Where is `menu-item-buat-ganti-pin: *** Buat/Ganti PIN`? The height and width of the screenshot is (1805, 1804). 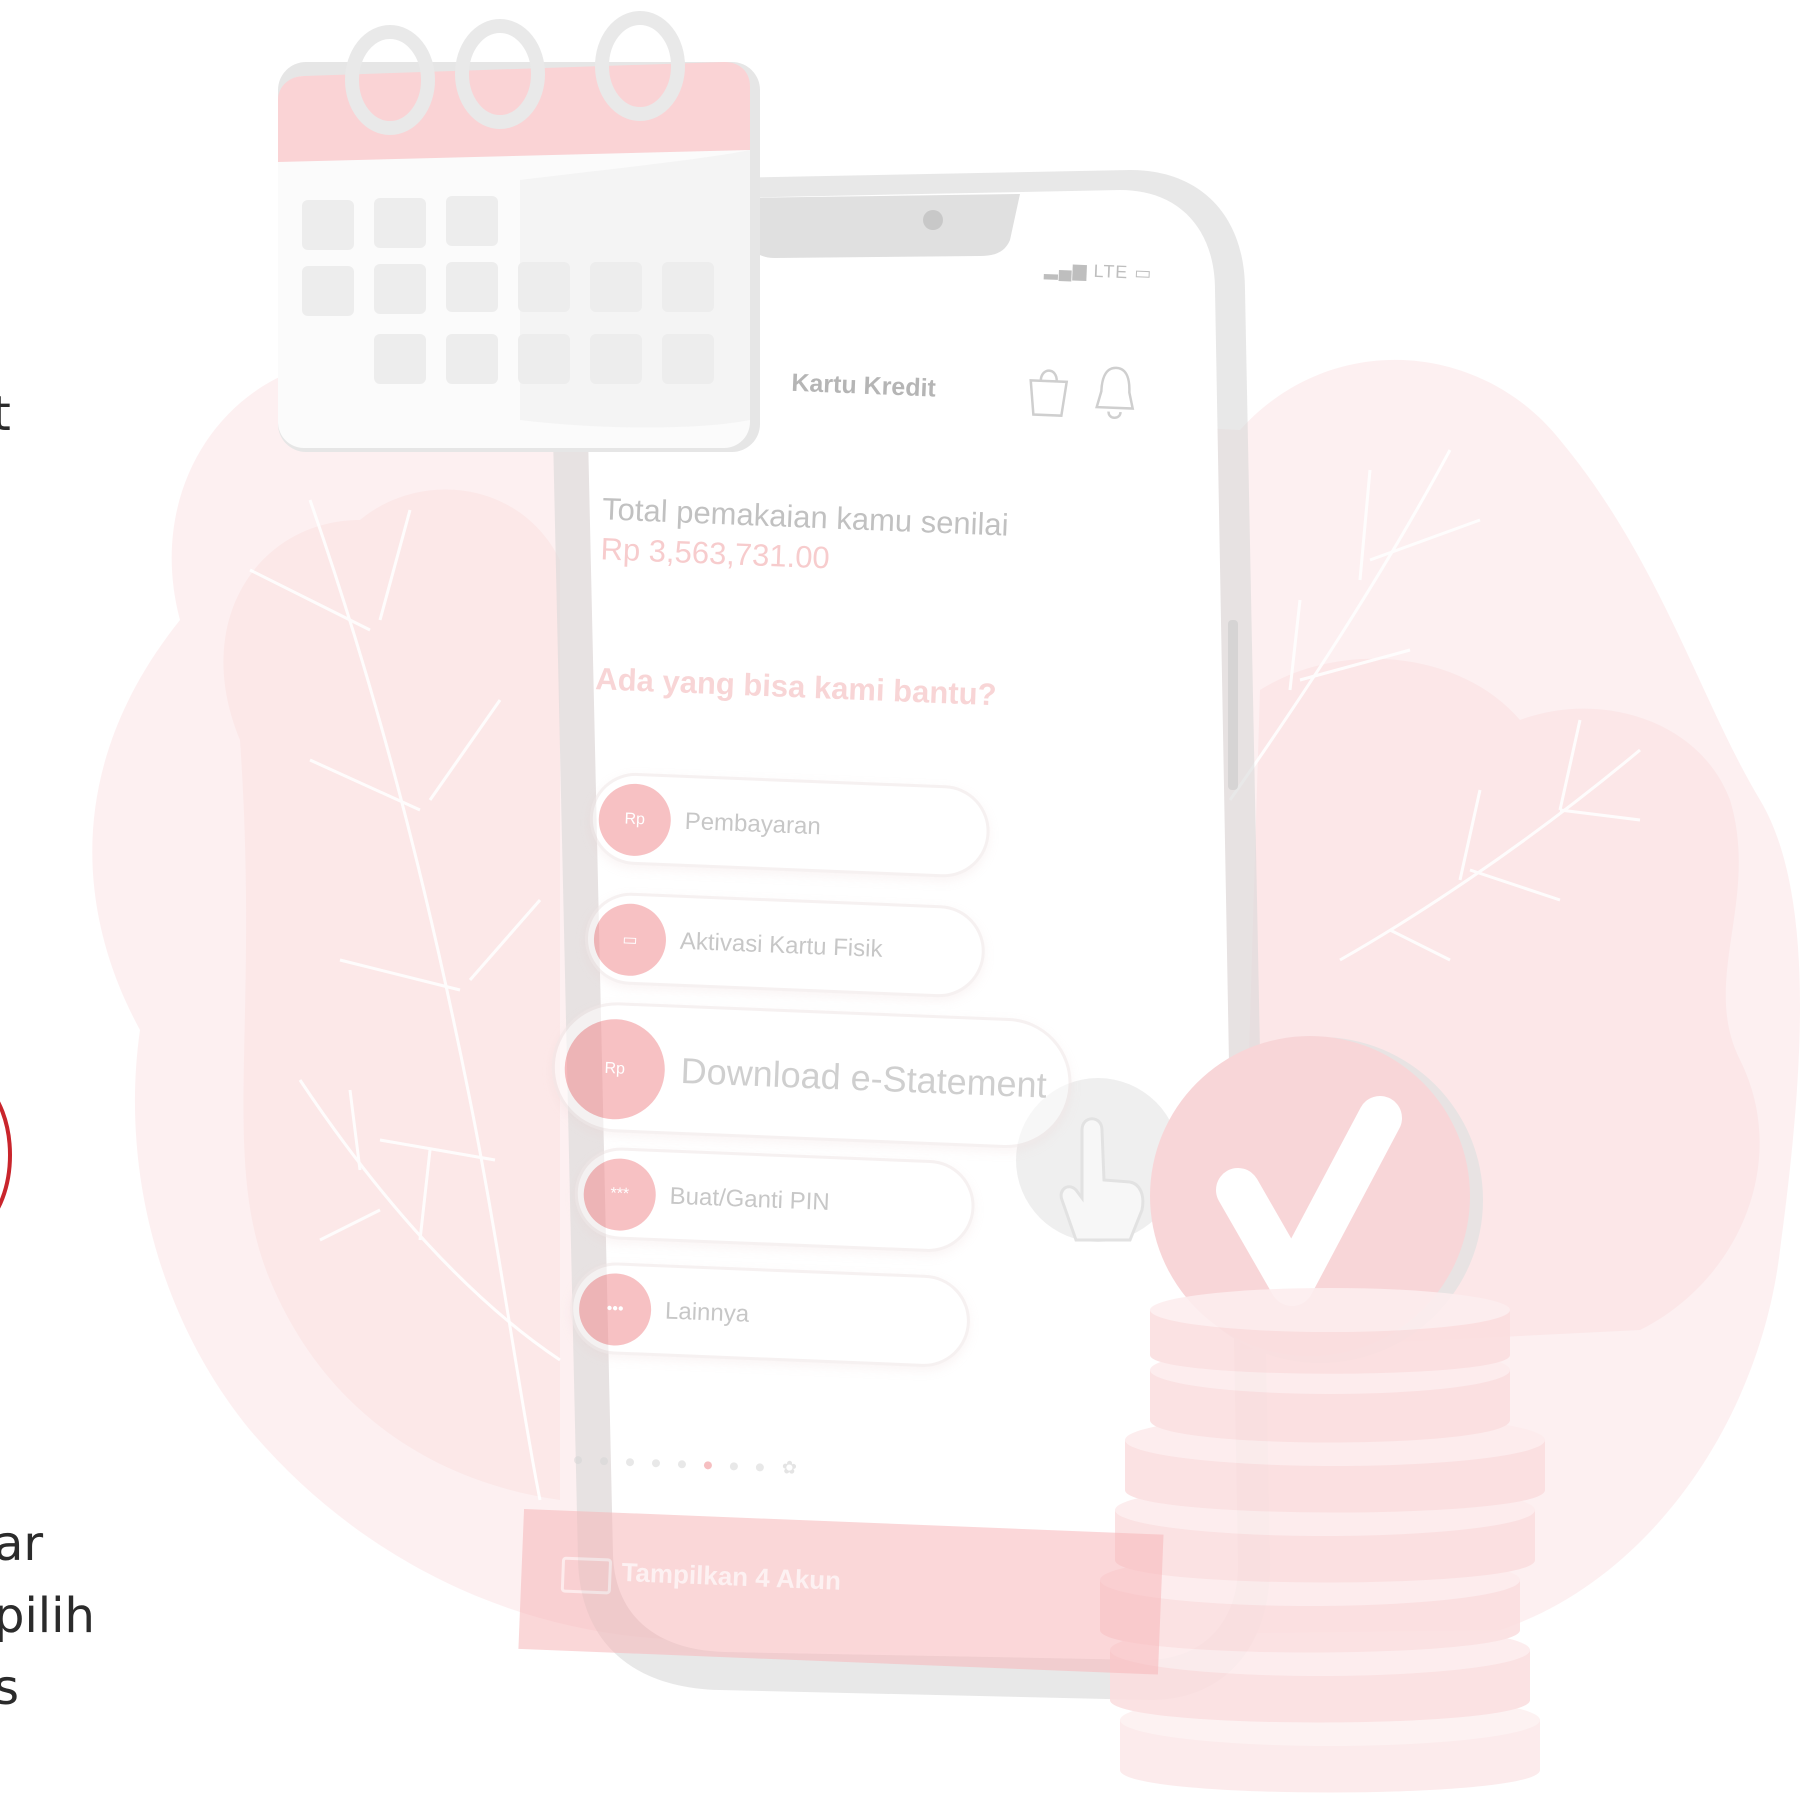
menu-item-buat-ganti-pin: *** Buat/Ganti PIN is located at coordinates (774, 1199).